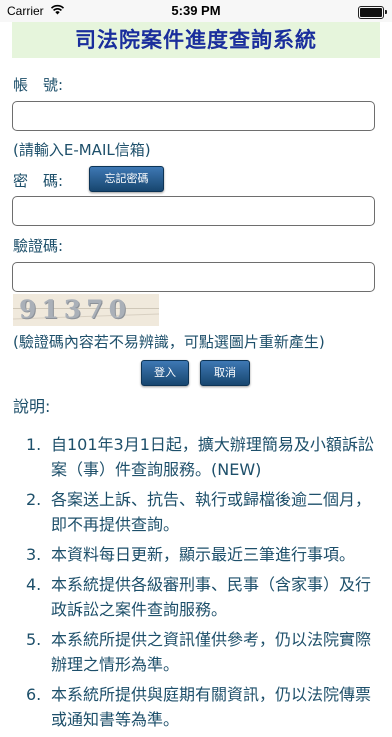  Describe the element at coordinates (82, 150) in the screenshot. I see `account-hint: (請輸入E-MAIL信箱)` at that location.